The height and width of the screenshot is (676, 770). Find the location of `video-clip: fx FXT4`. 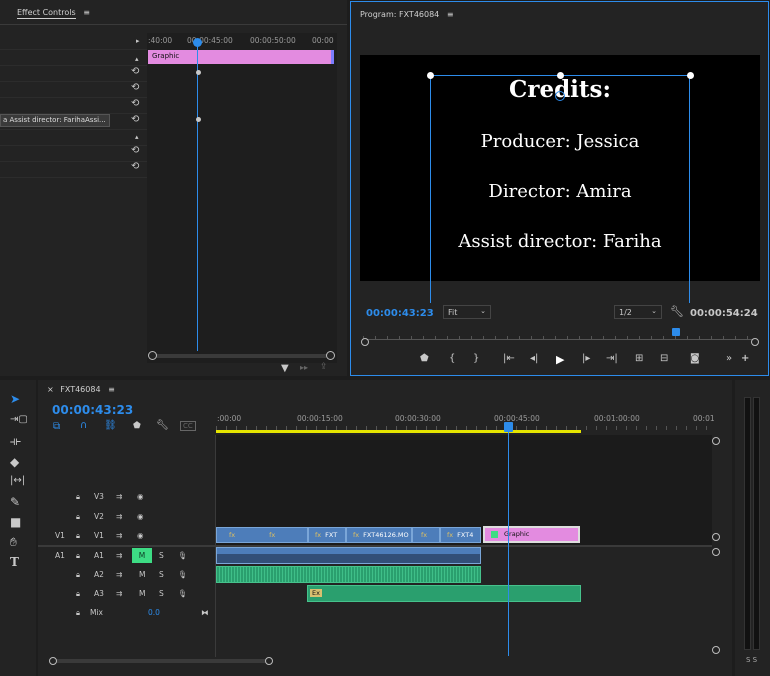

video-clip: fx FXT4 is located at coordinates (460, 535).